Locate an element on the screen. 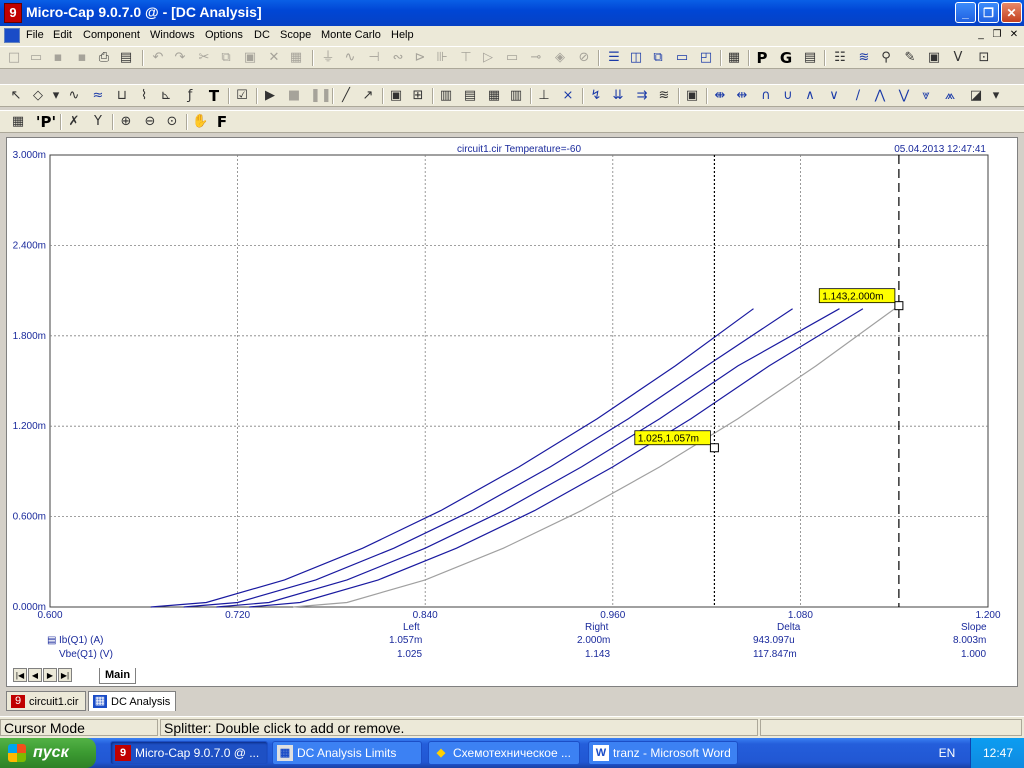  high-icon: ∧ is located at coordinates (810, 96).